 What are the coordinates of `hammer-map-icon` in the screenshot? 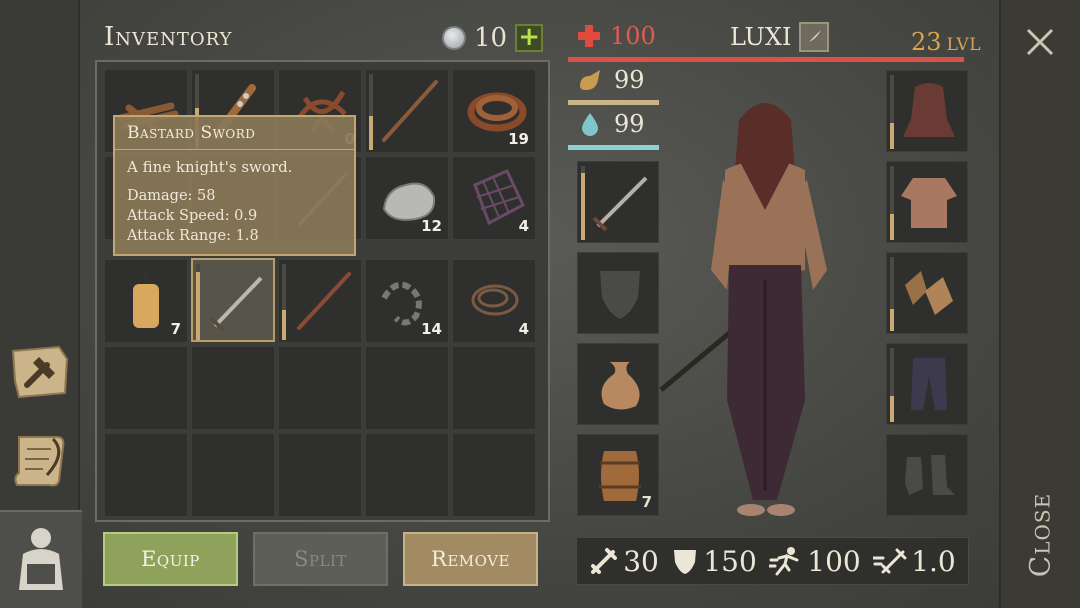 It's located at (40, 372).